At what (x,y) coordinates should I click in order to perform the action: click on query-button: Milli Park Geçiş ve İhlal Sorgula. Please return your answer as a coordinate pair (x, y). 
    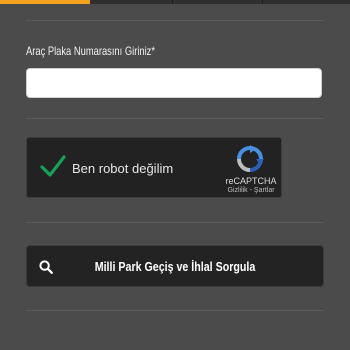
    Looking at the image, I should click on (175, 266).